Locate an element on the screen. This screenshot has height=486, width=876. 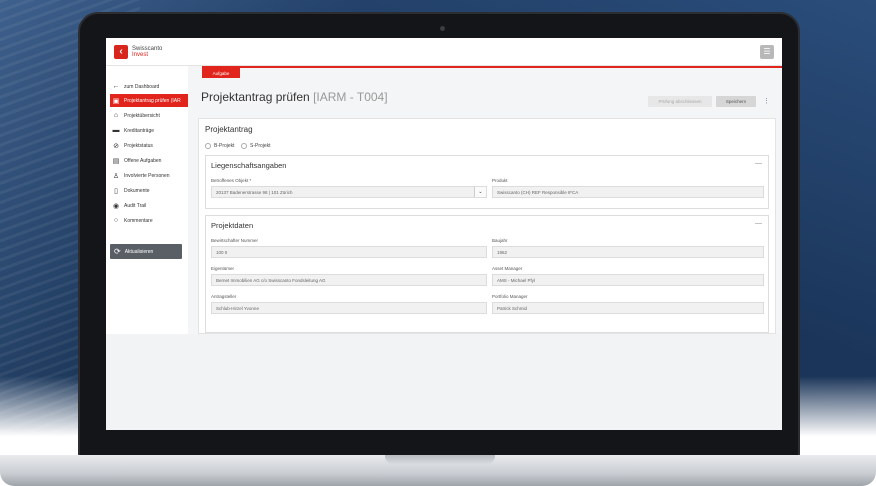
comment-icon: ○ is located at coordinates (116, 220).